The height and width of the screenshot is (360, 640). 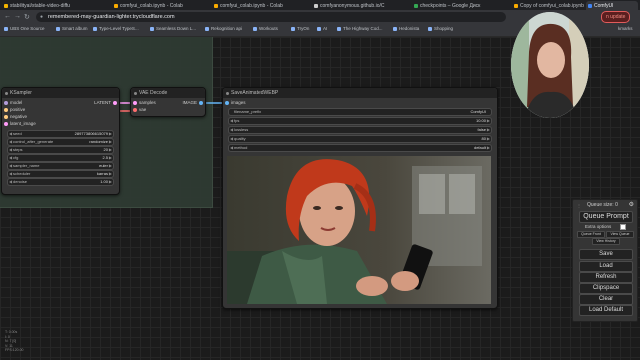 What do you see at coordinates (265, 28) in the screenshot?
I see `bookmark-item: Workouts` at bounding box center [265, 28].